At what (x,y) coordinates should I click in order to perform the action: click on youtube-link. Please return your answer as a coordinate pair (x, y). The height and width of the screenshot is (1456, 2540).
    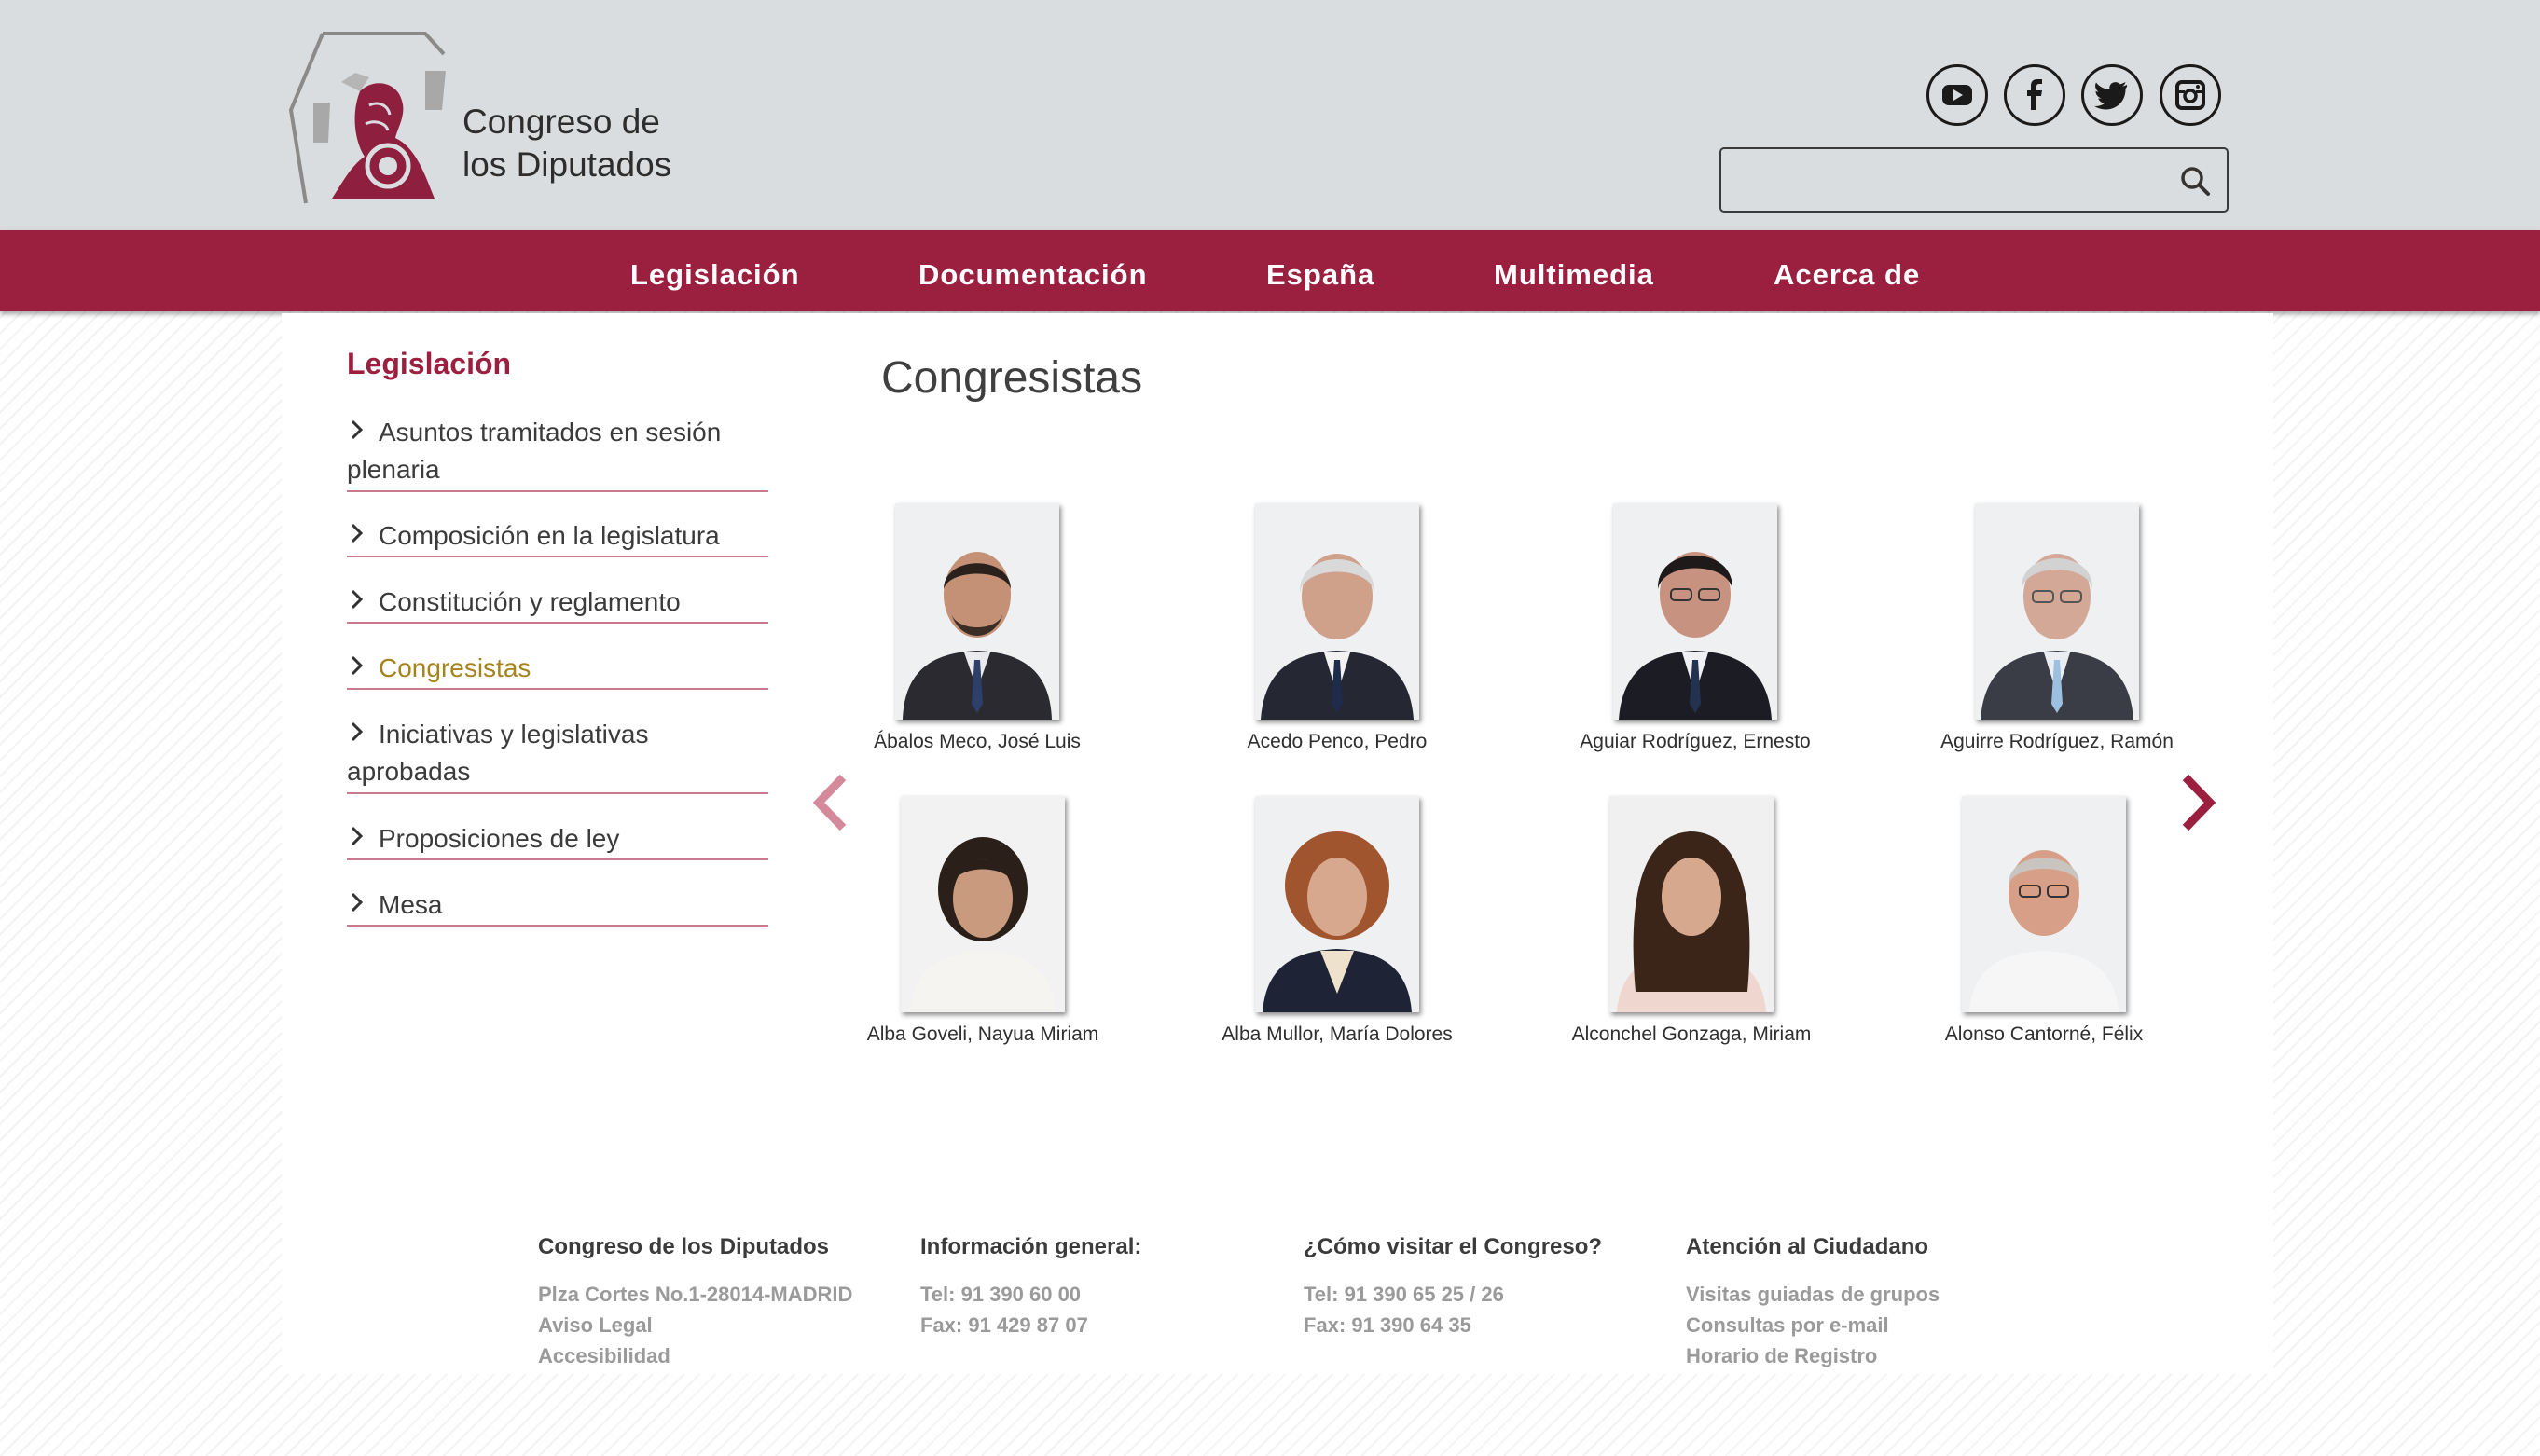
    Looking at the image, I should click on (1957, 95).